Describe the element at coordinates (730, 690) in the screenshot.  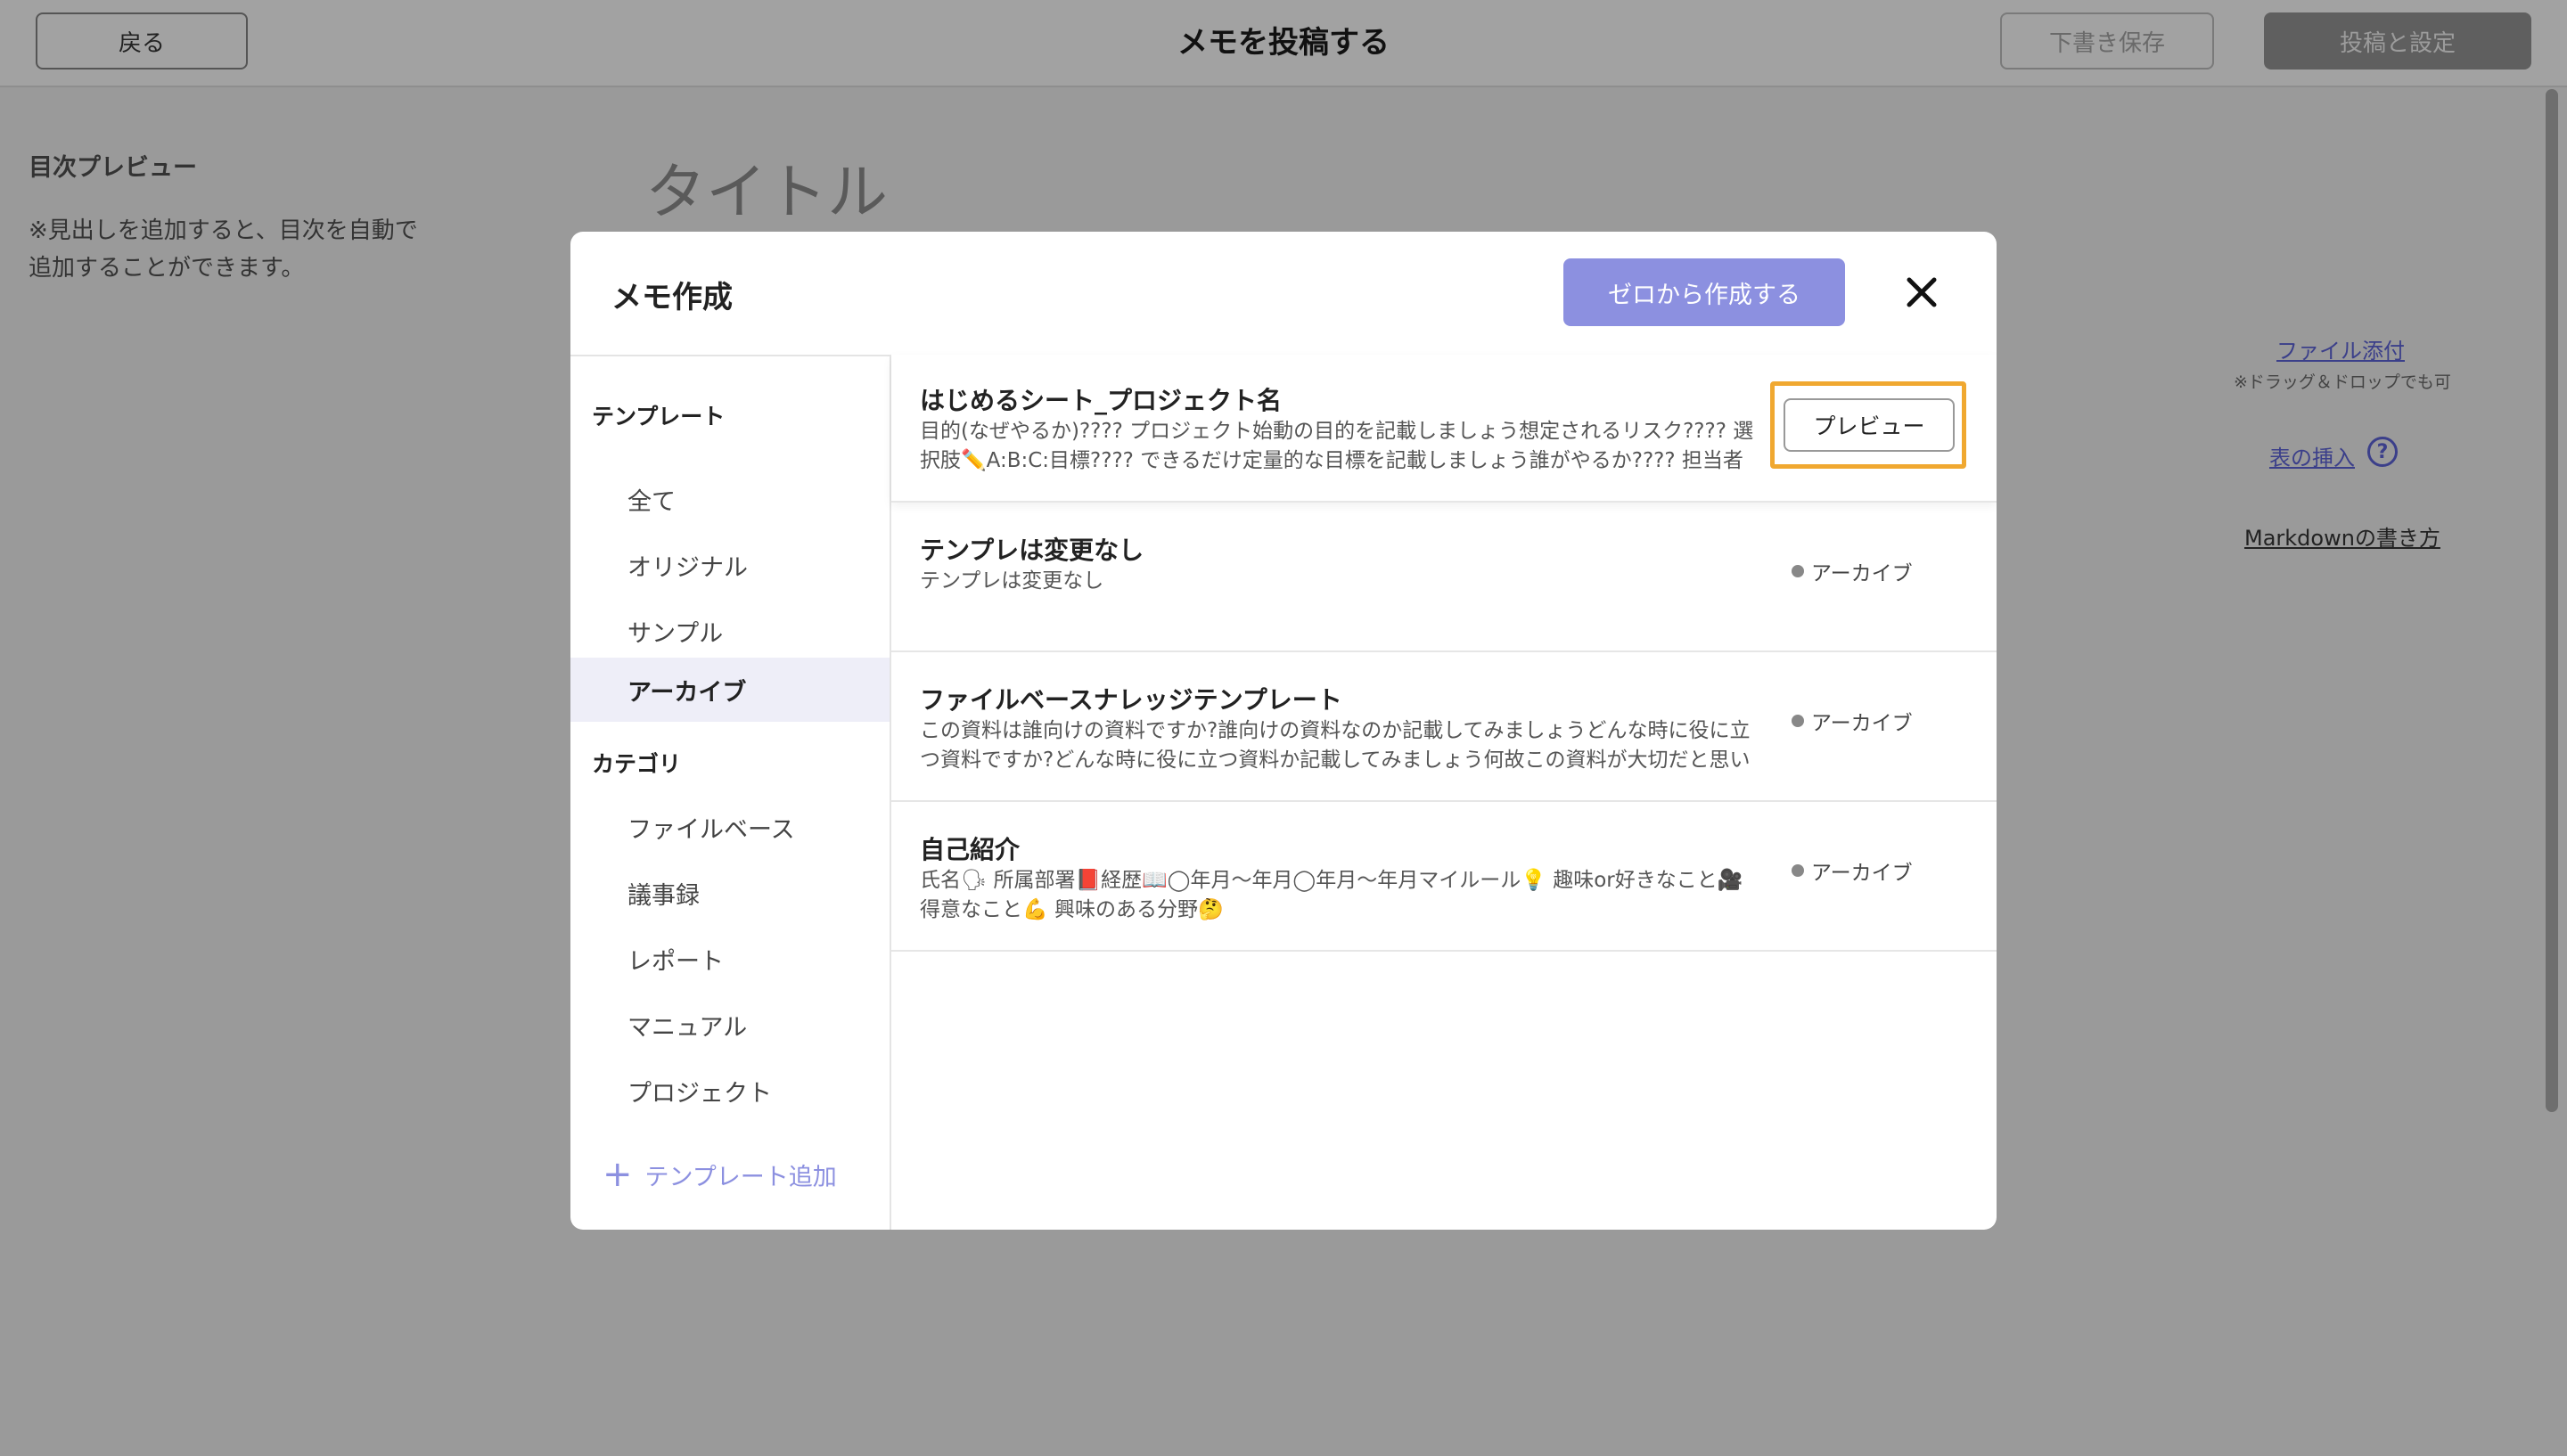
I see `sidebar-item-archive: アーカイブ` at that location.